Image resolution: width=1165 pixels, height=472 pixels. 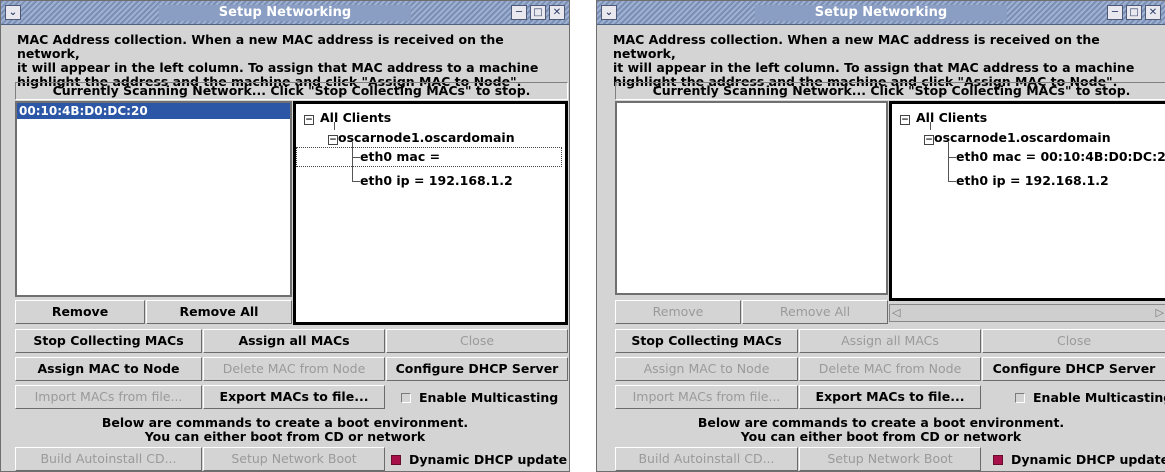 I want to click on tree-horizontal-scrollbar: ◁ ▷, so click(x=1027, y=313).